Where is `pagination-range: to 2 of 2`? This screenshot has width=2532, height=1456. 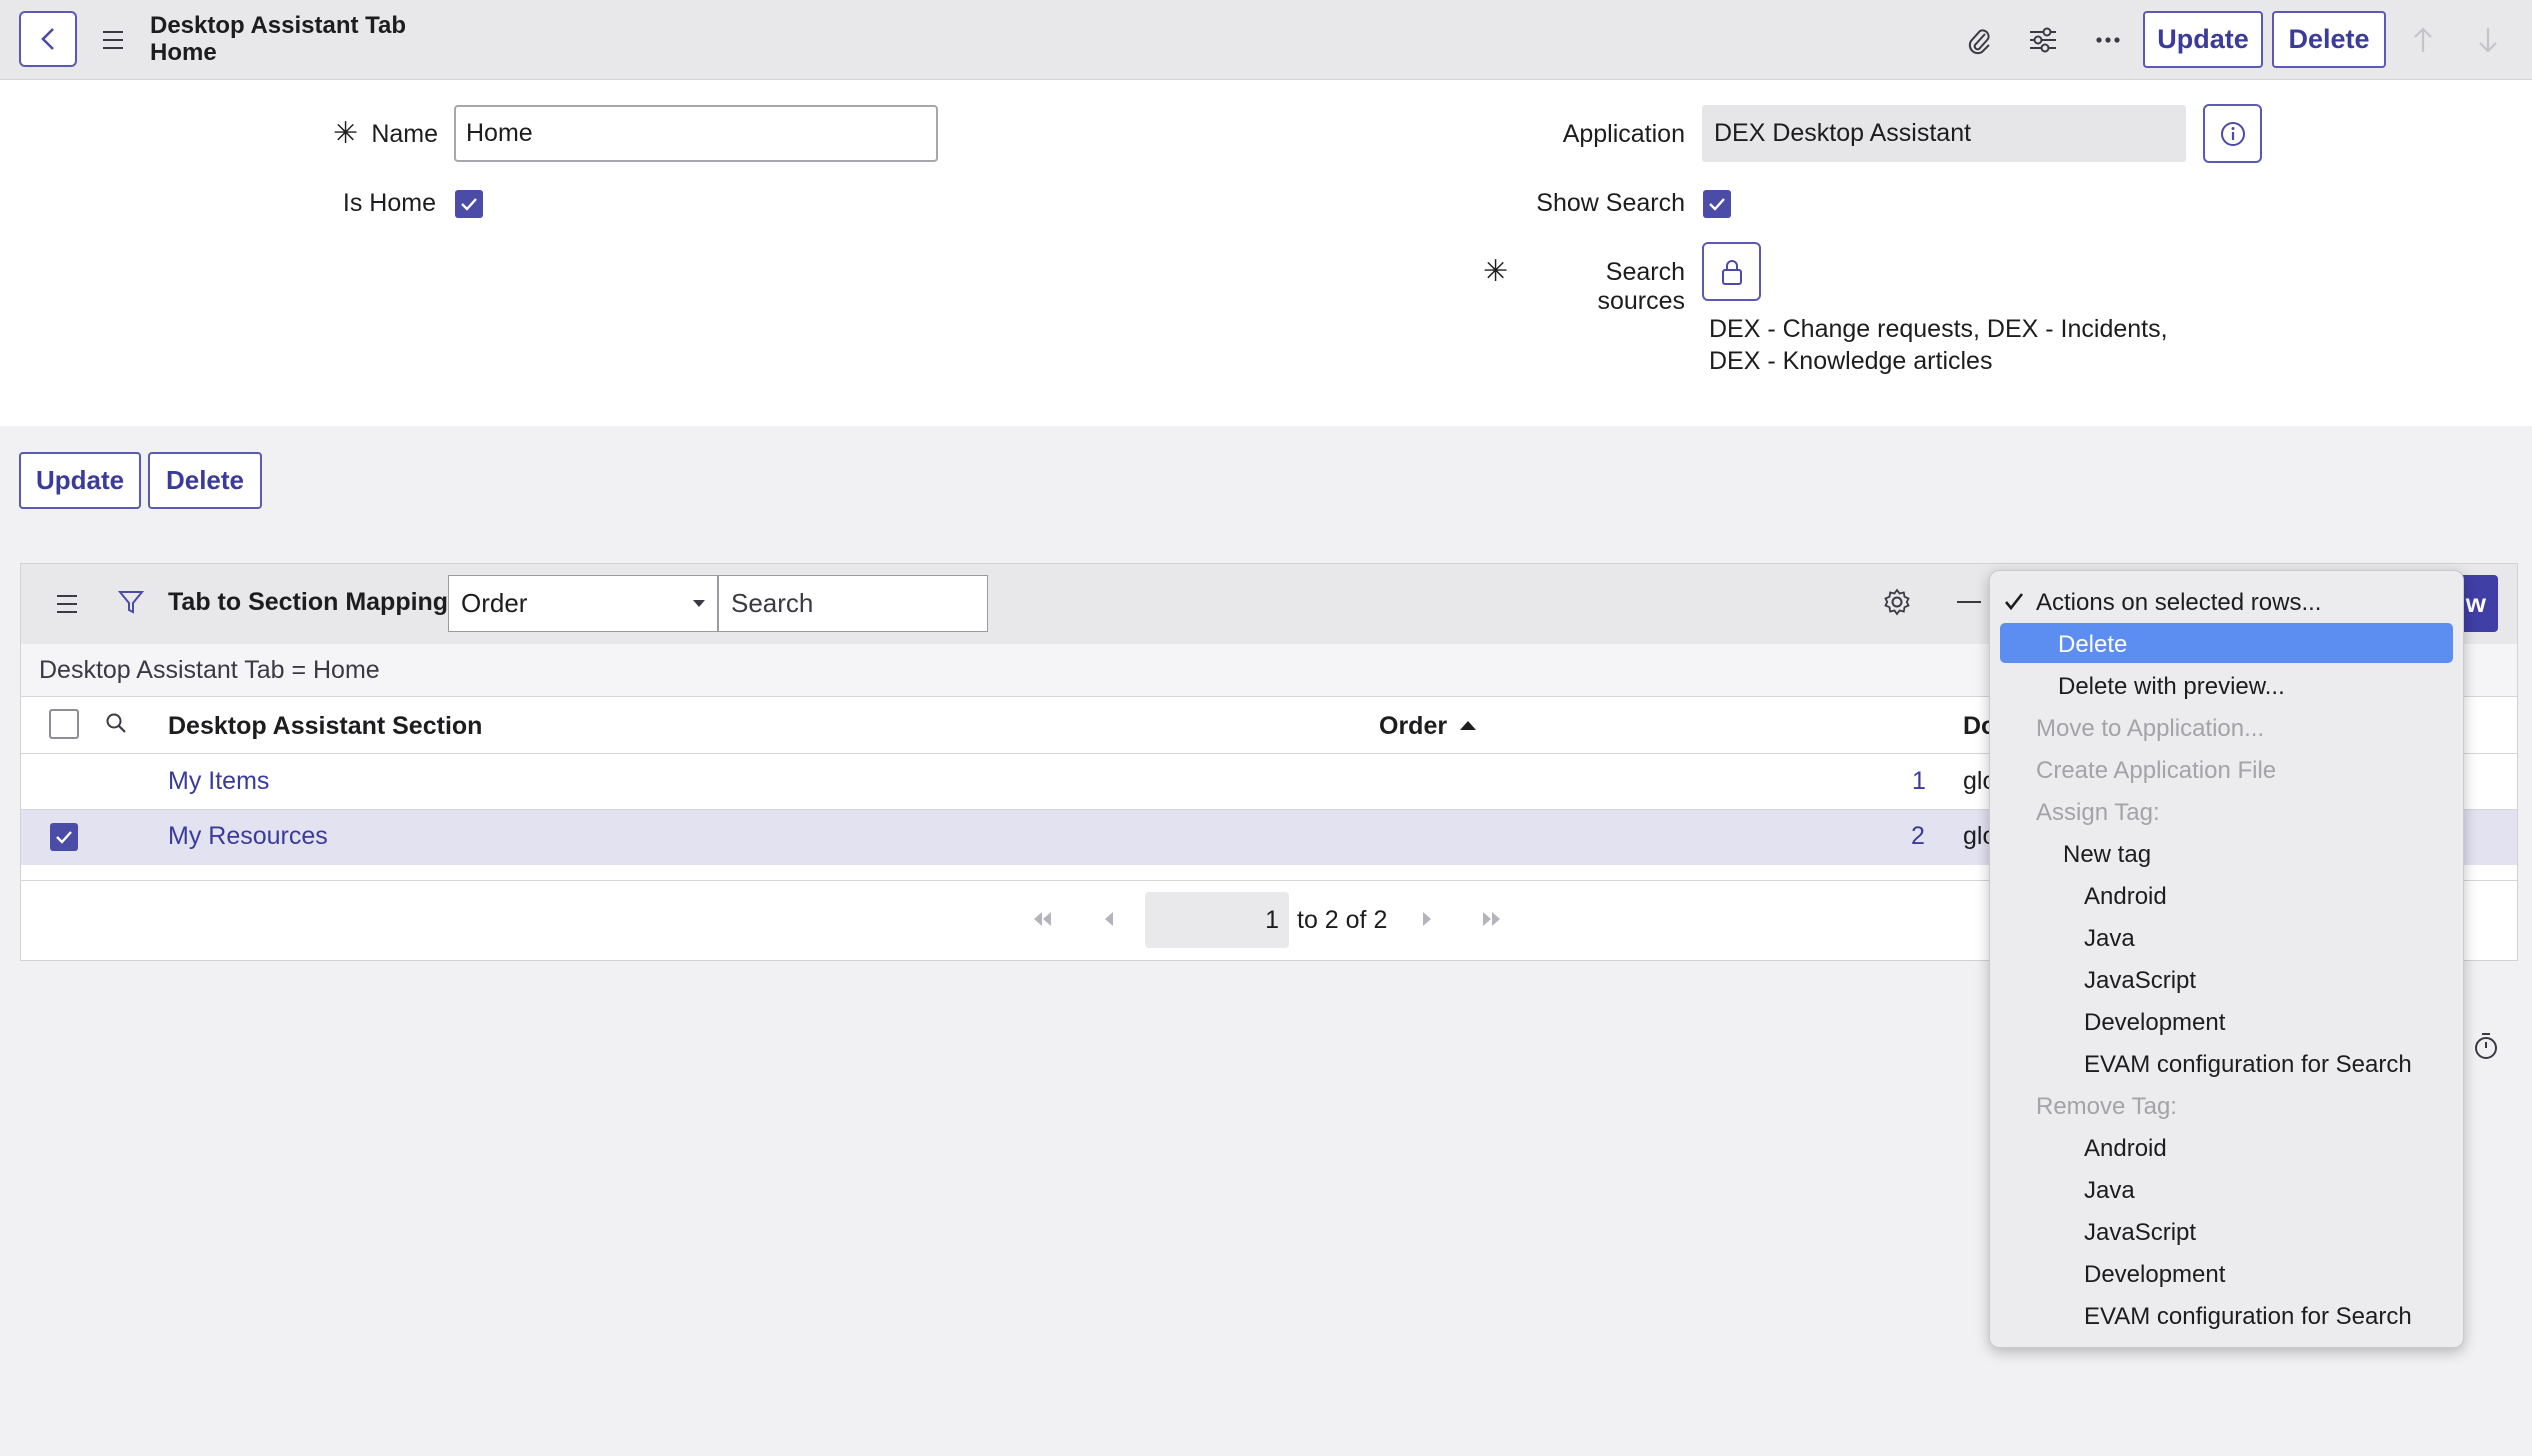 pagination-range: to 2 of 2 is located at coordinates (1342, 920).